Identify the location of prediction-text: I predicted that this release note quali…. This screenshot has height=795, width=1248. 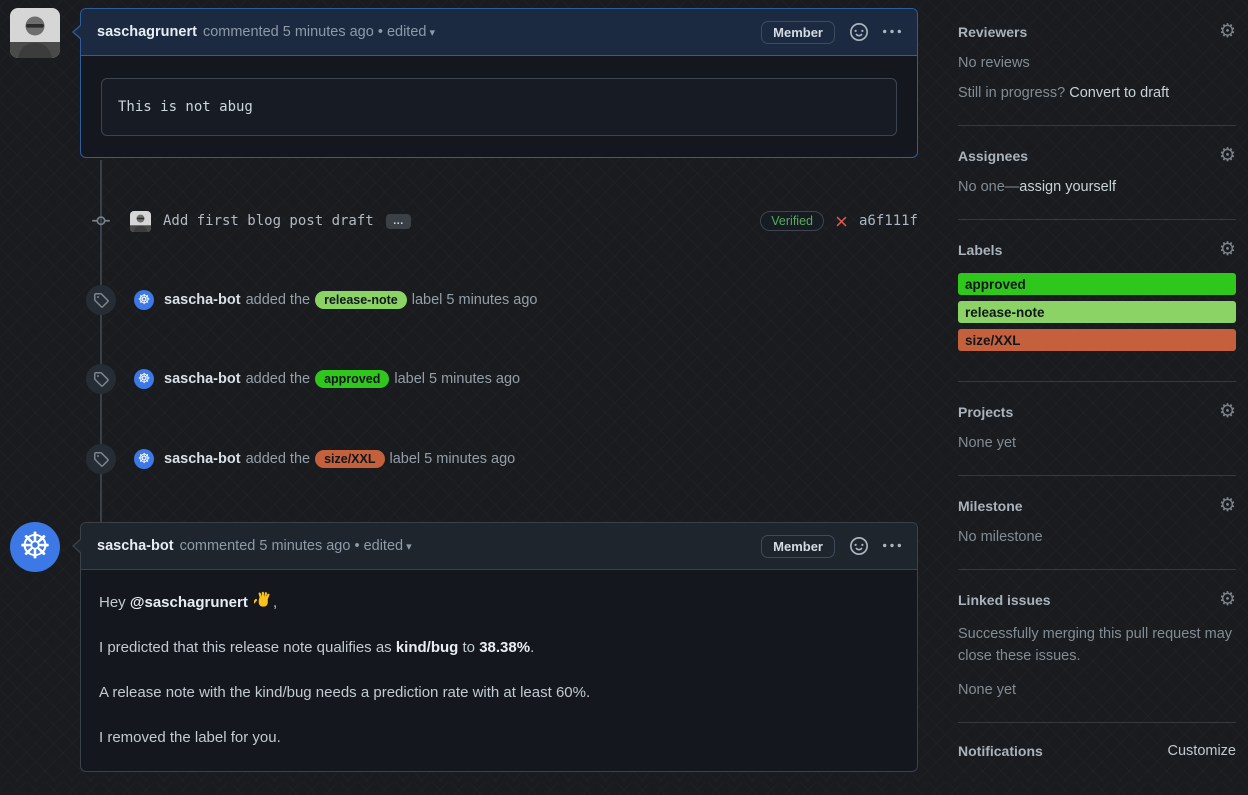
(247, 647).